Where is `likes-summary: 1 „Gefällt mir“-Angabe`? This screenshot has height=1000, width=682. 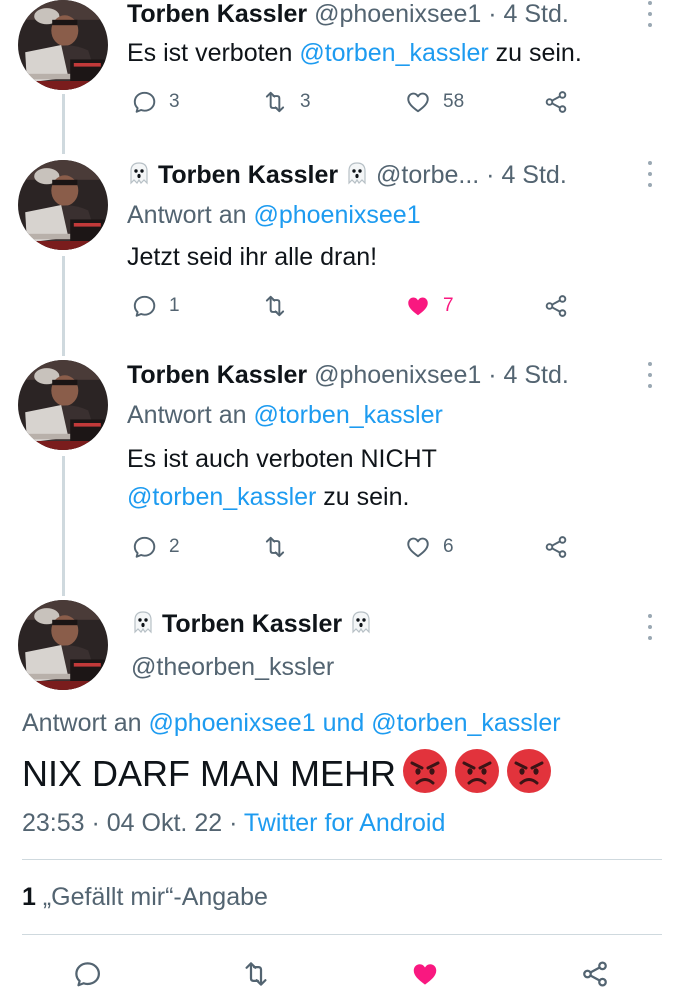
likes-summary: 1 „Gefällt mir“-Angabe is located at coordinates (145, 897).